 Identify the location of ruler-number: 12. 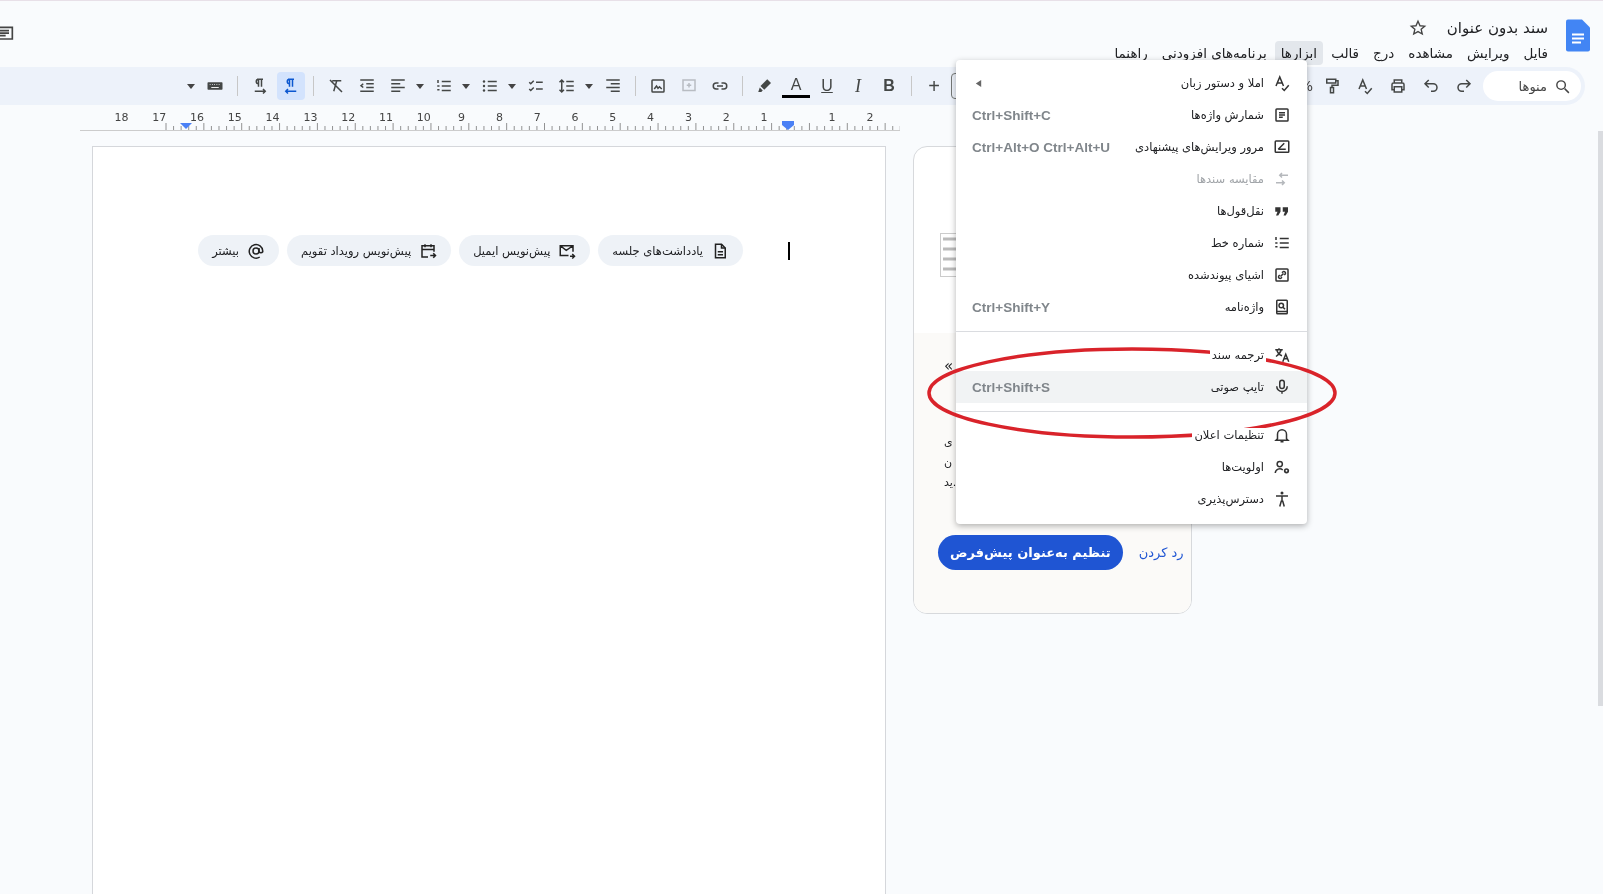
(348, 117).